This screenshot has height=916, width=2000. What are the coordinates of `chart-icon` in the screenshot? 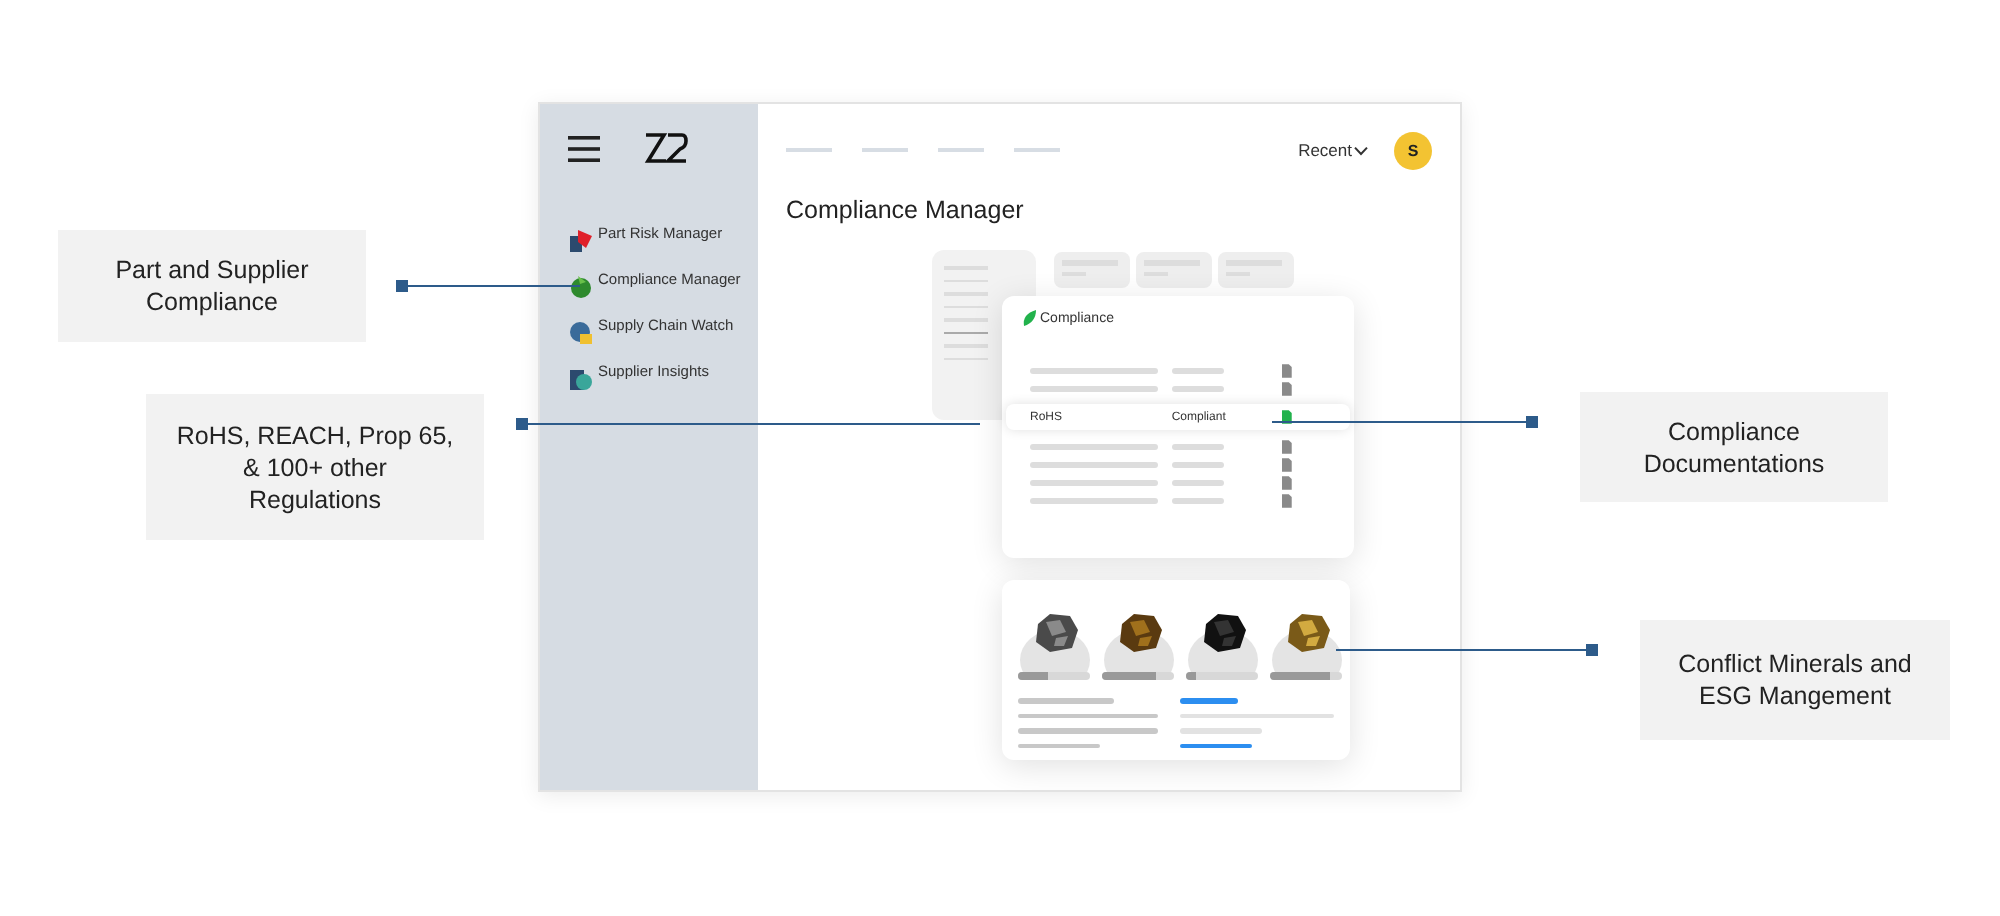 It's located at (581, 241).